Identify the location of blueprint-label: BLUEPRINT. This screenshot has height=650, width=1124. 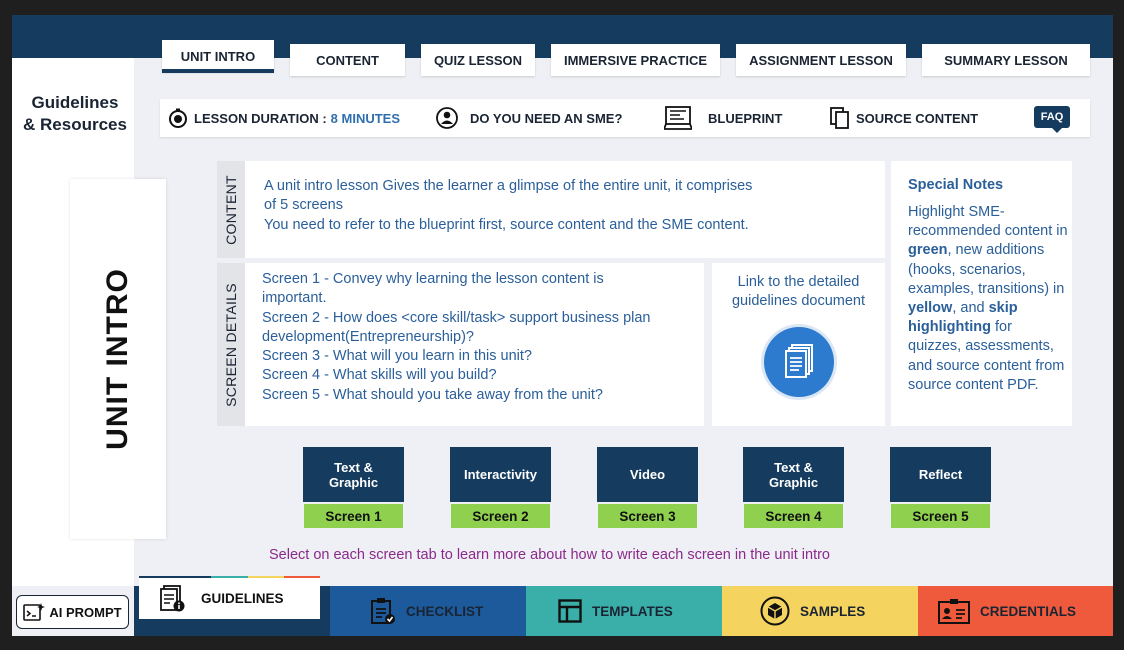
(745, 118).